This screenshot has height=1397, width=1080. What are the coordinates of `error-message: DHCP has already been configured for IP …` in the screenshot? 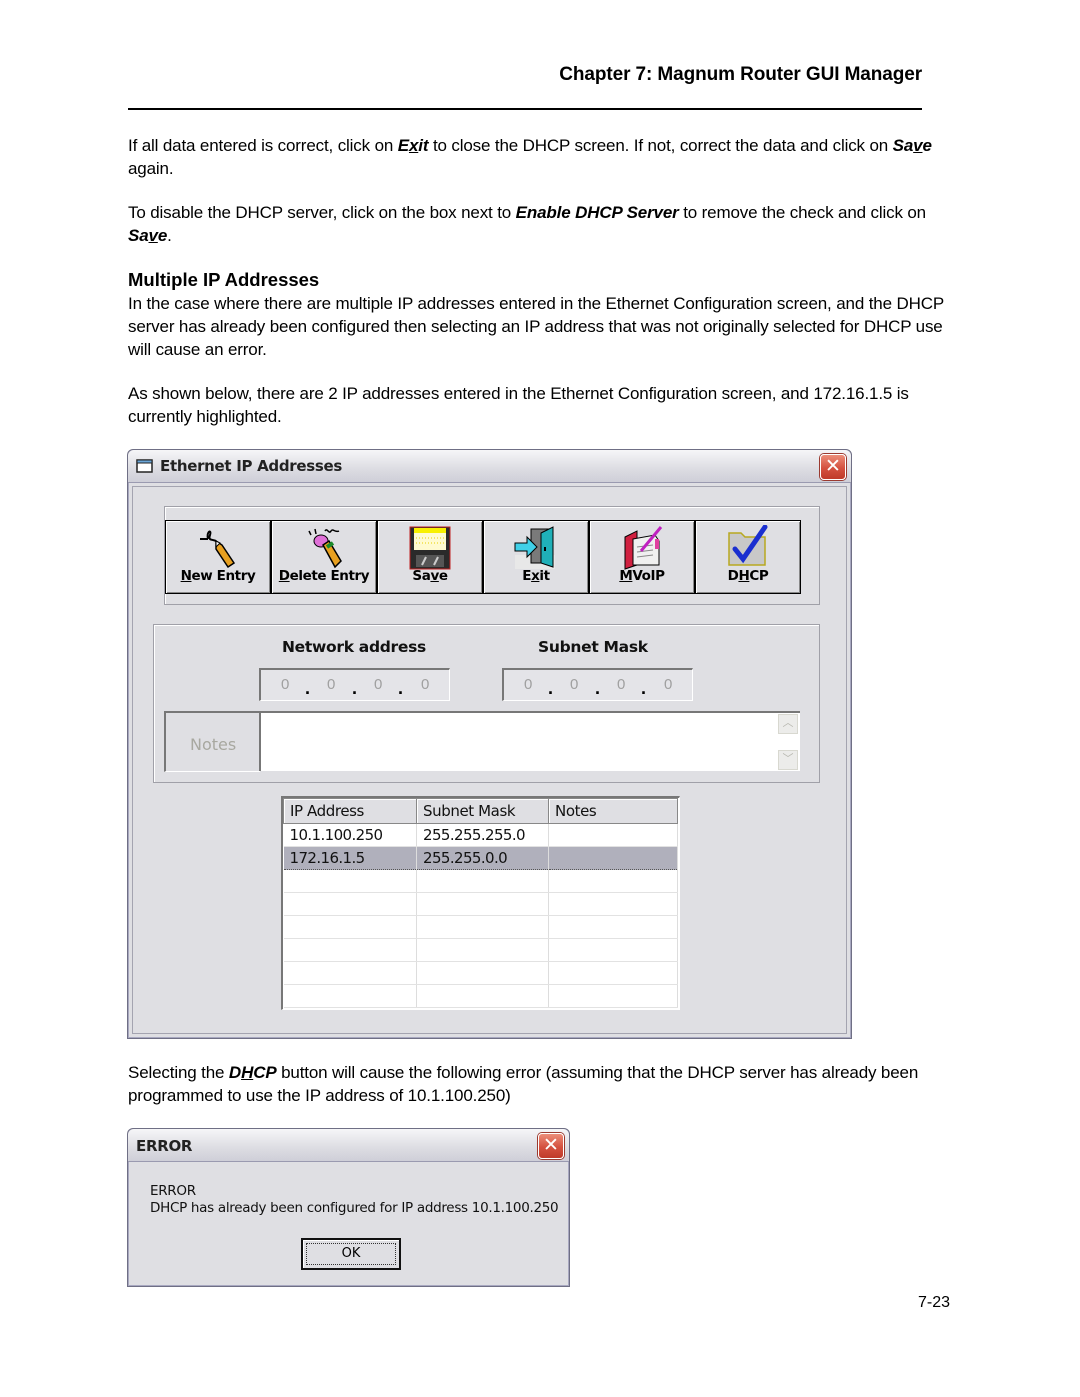 It's located at (354, 1208).